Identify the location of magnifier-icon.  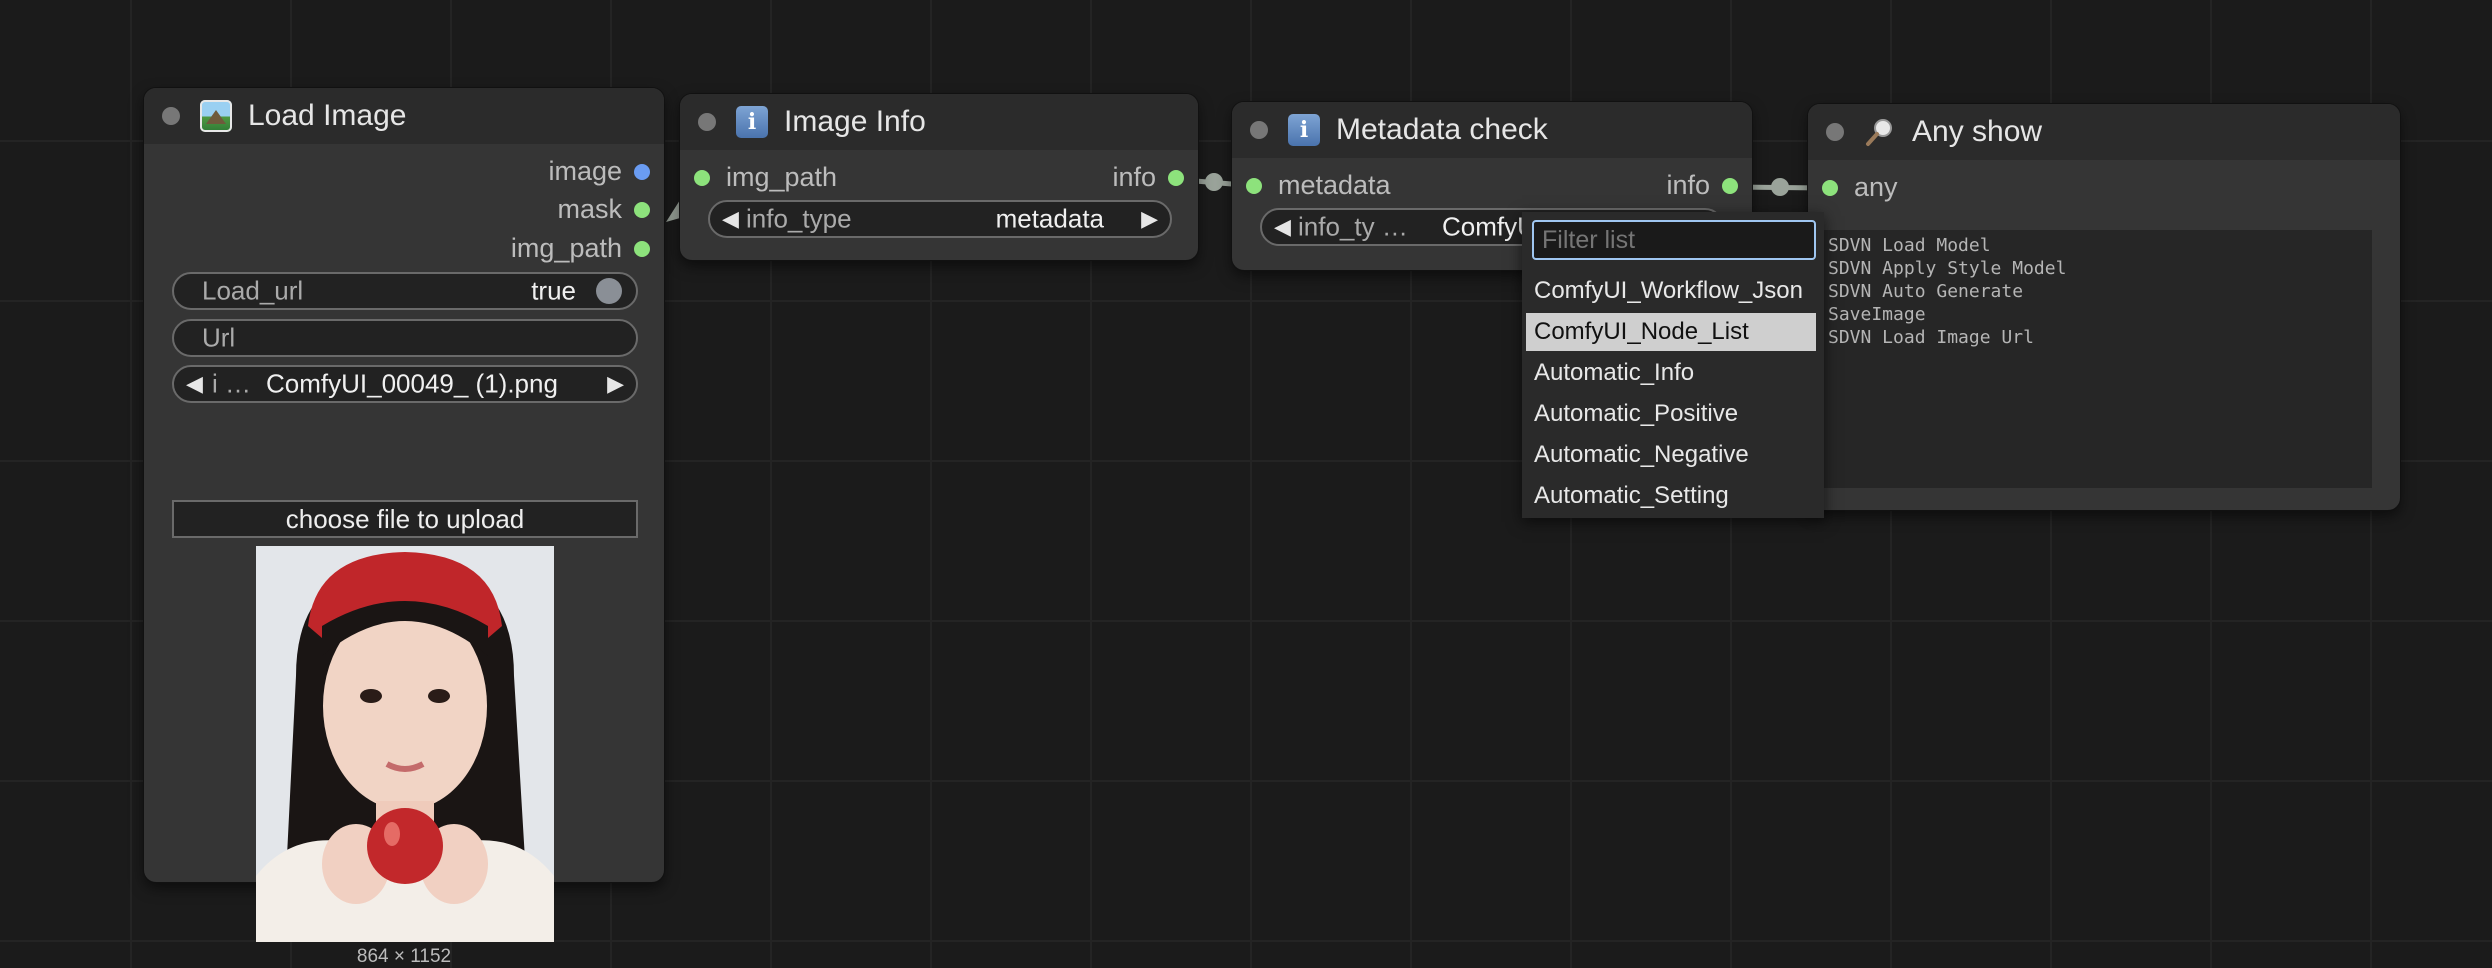
(1880, 132).